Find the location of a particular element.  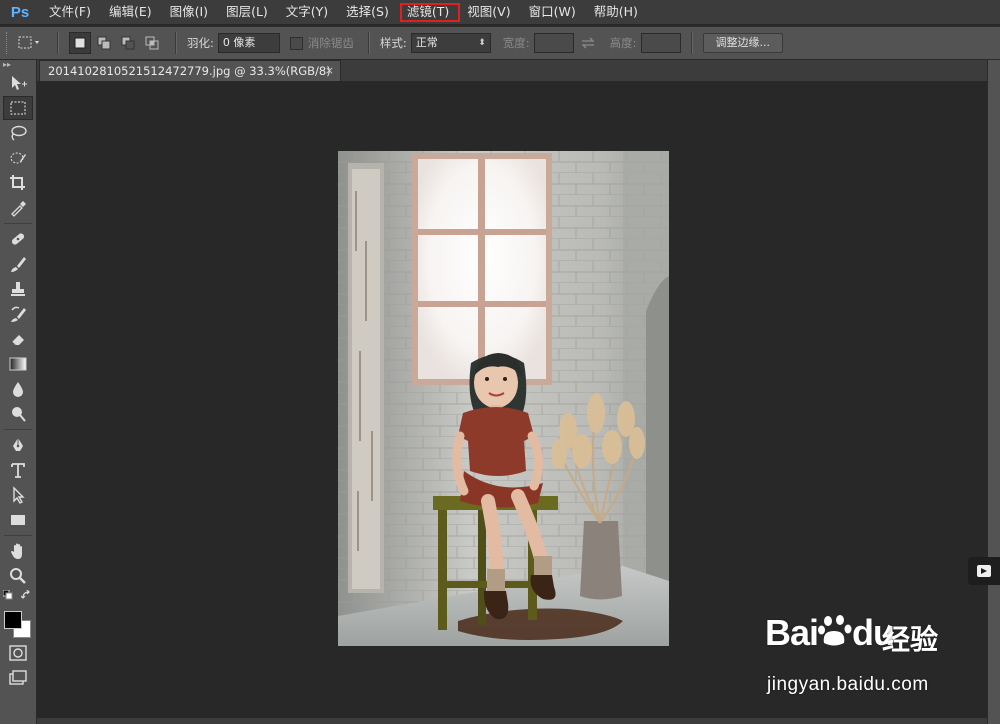

subtract-selection-button is located at coordinates (128, 43).